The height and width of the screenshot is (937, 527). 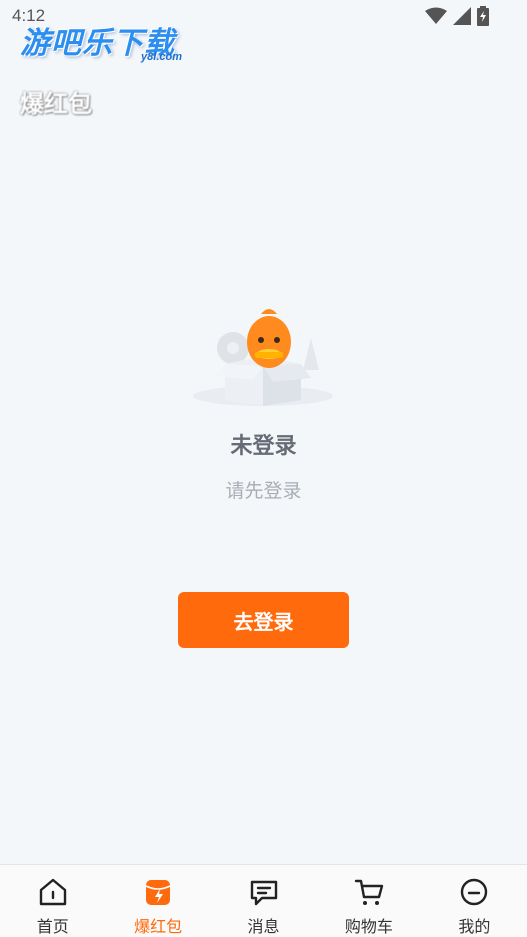 I want to click on tab-red-packet: 爆红包, so click(x=157, y=901).